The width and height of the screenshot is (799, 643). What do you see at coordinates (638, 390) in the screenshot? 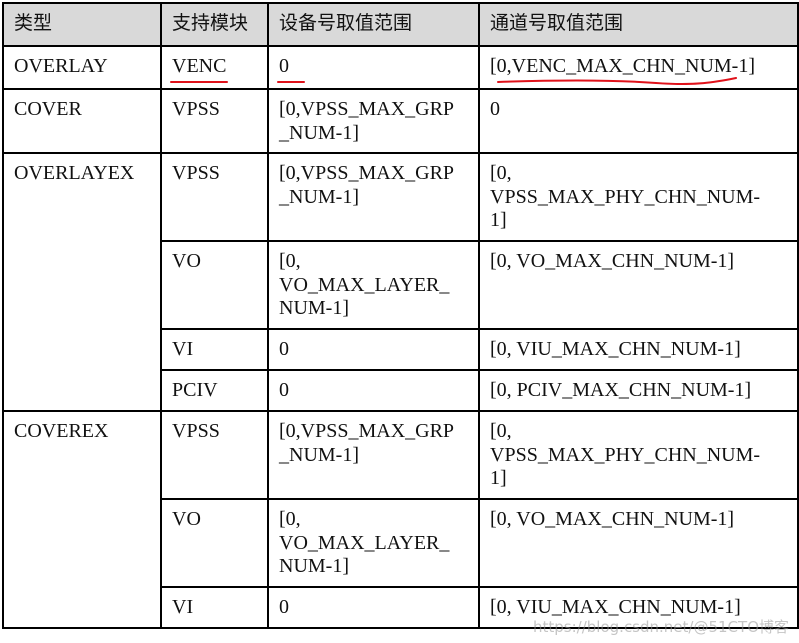
I see `cell-channel-range: [0, PCIV_MAX_CHN_NUM-1]` at bounding box center [638, 390].